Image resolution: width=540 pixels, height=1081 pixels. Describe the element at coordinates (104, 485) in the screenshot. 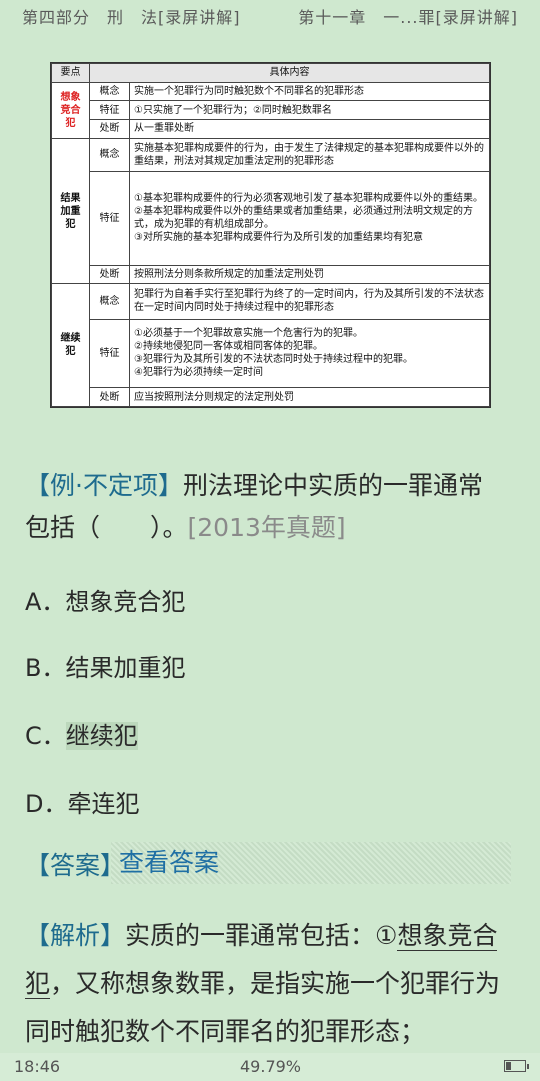

I see `question-tag: 【例·不定项】` at that location.